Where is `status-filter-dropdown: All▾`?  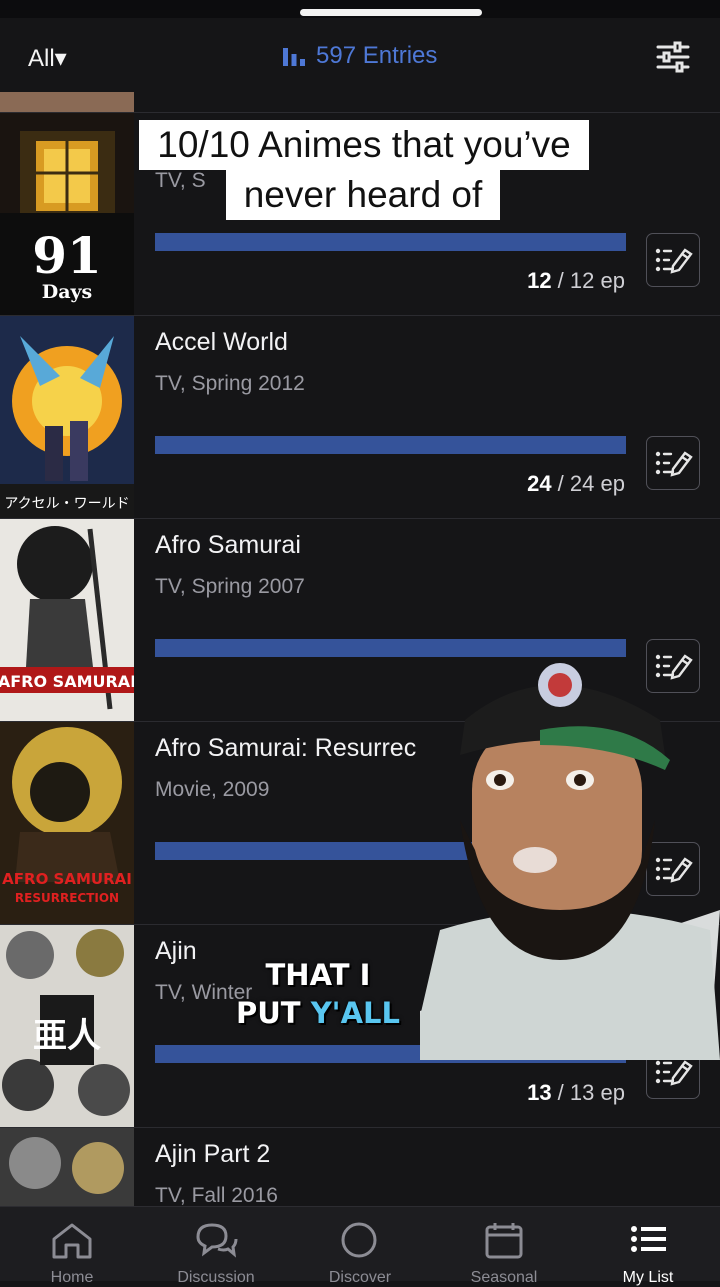 status-filter-dropdown: All▾ is located at coordinates (47, 58).